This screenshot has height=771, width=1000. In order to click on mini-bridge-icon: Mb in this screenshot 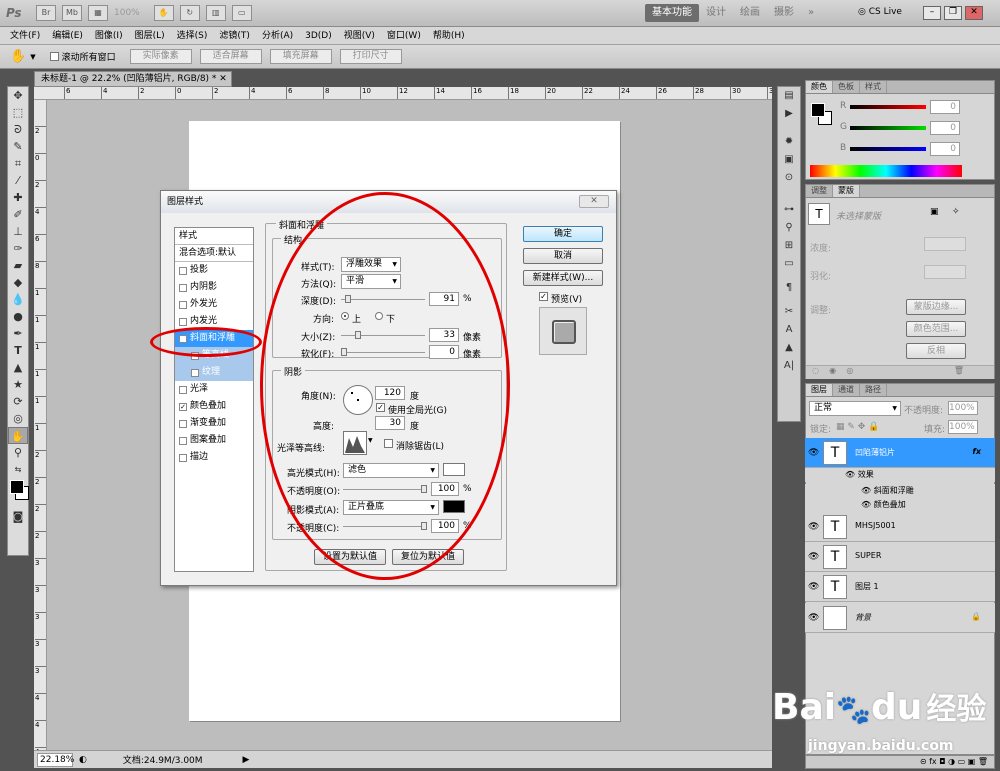, I will do `click(72, 13)`.